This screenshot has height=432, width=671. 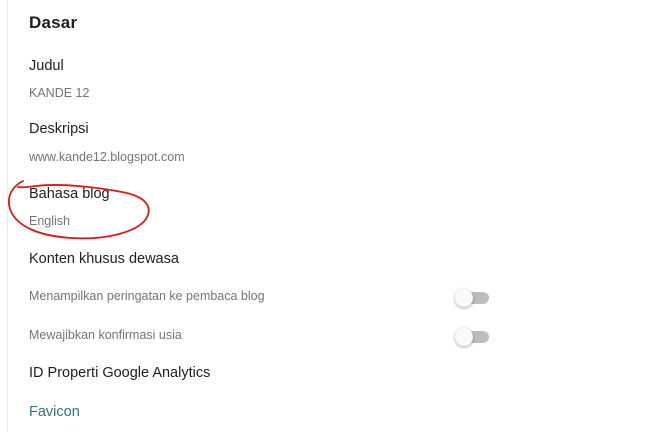 I want to click on analytics-property-label: ID Properti Google Analytics, so click(x=119, y=373).